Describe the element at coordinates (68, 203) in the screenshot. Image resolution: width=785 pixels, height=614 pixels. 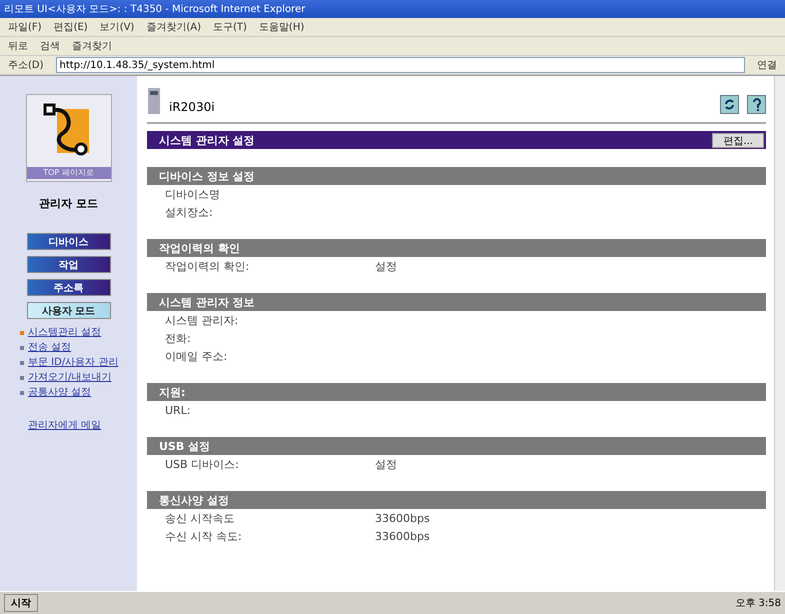
I see `mode-label: 관리자 모드` at that location.